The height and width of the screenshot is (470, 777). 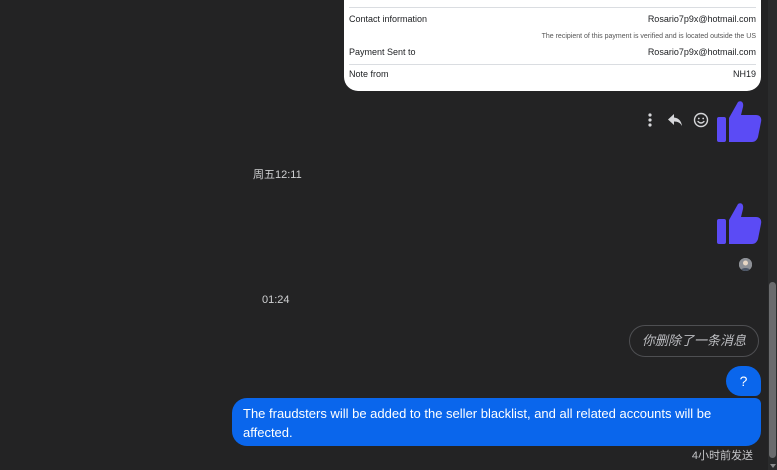 What do you see at coordinates (382, 52) in the screenshot?
I see `card-row-label: Payment Sent to` at bounding box center [382, 52].